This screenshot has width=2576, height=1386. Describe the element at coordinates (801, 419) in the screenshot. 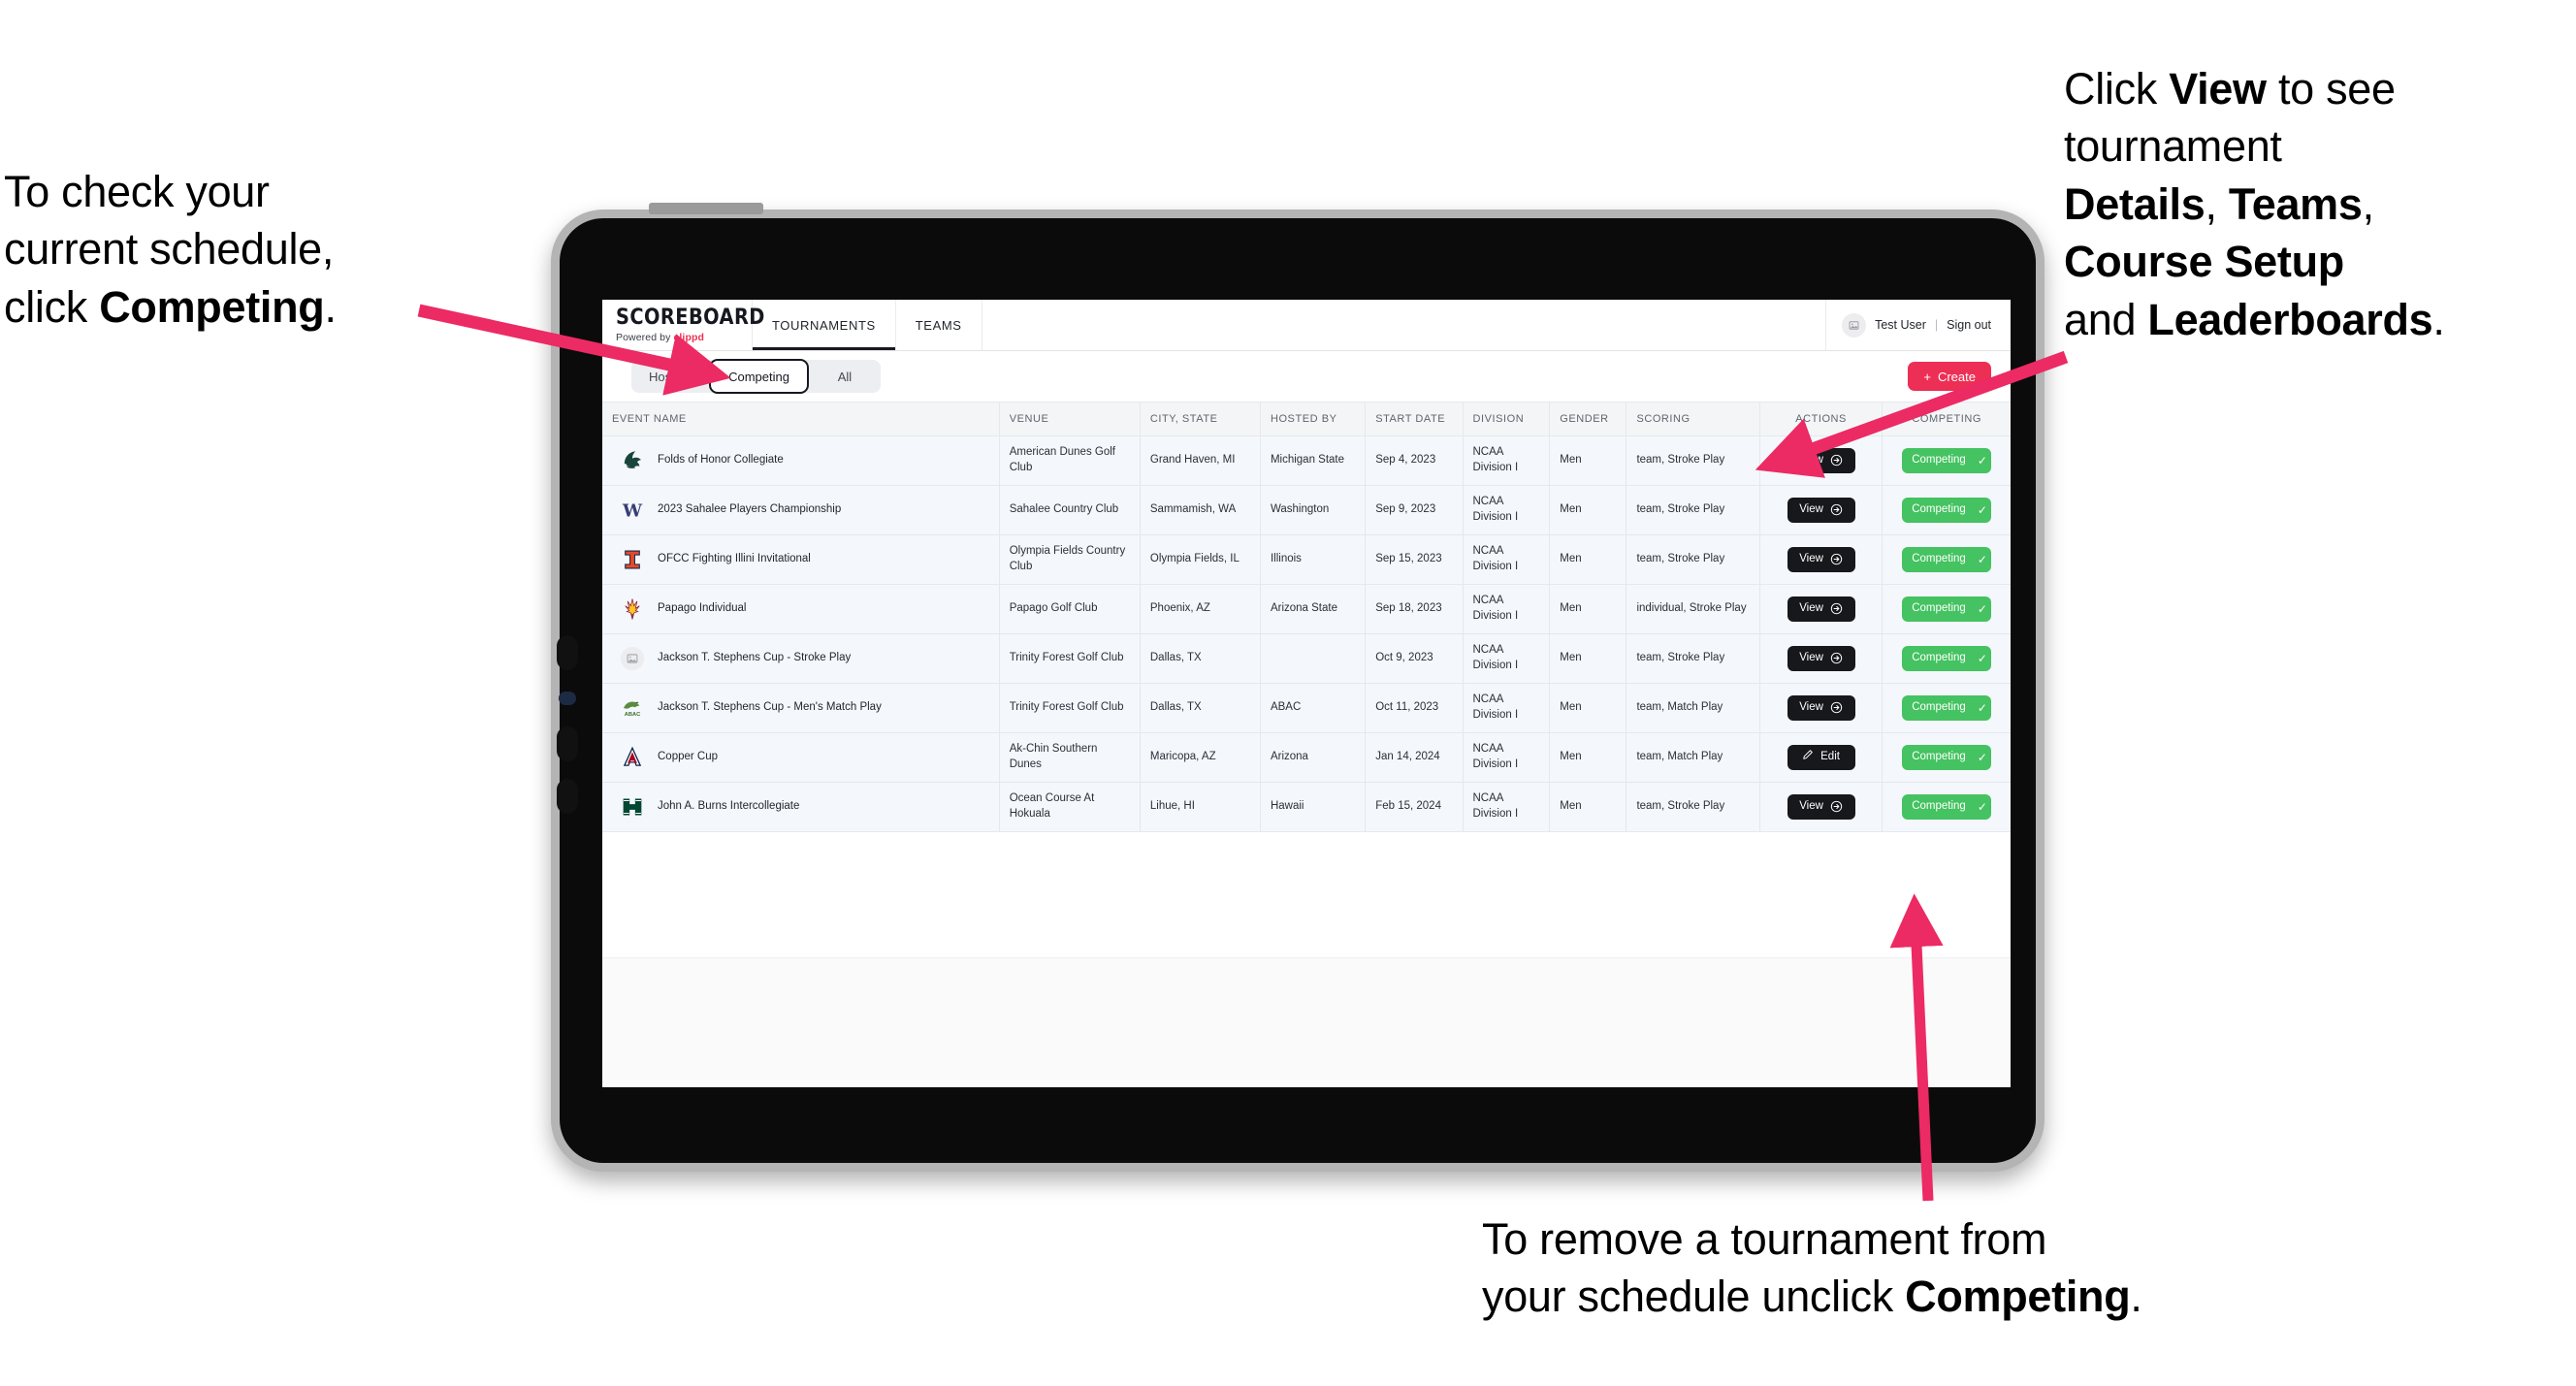

I see `col-event-name: EVENT NAME` at that location.